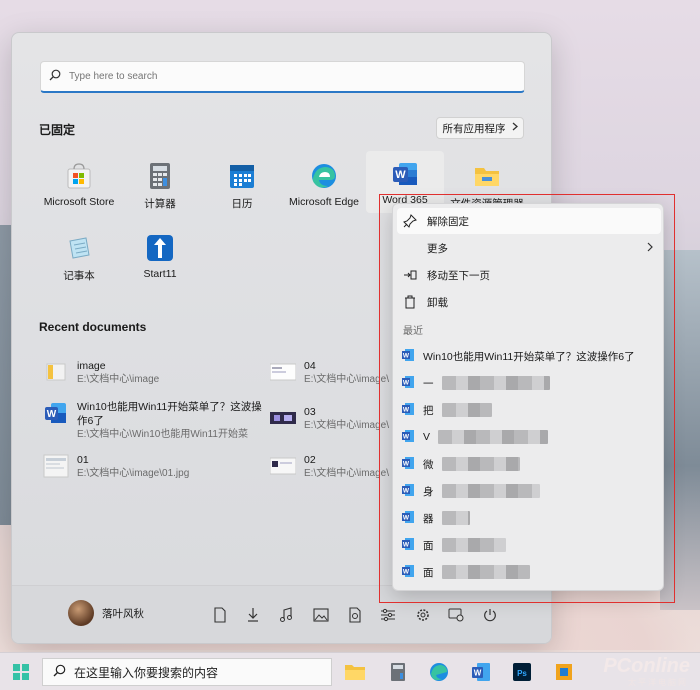  I want to click on downloads-icon, so click(253, 615).